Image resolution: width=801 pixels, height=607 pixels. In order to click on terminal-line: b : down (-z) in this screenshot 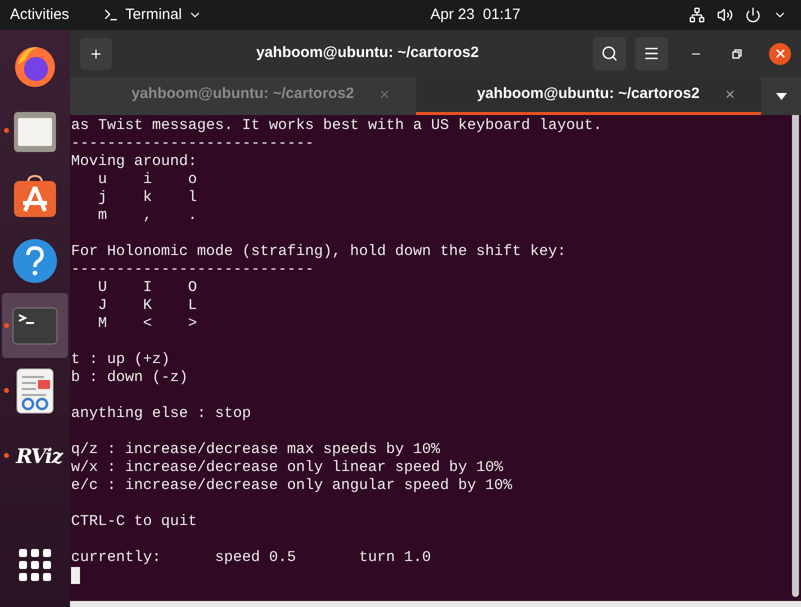, I will do `click(129, 378)`.